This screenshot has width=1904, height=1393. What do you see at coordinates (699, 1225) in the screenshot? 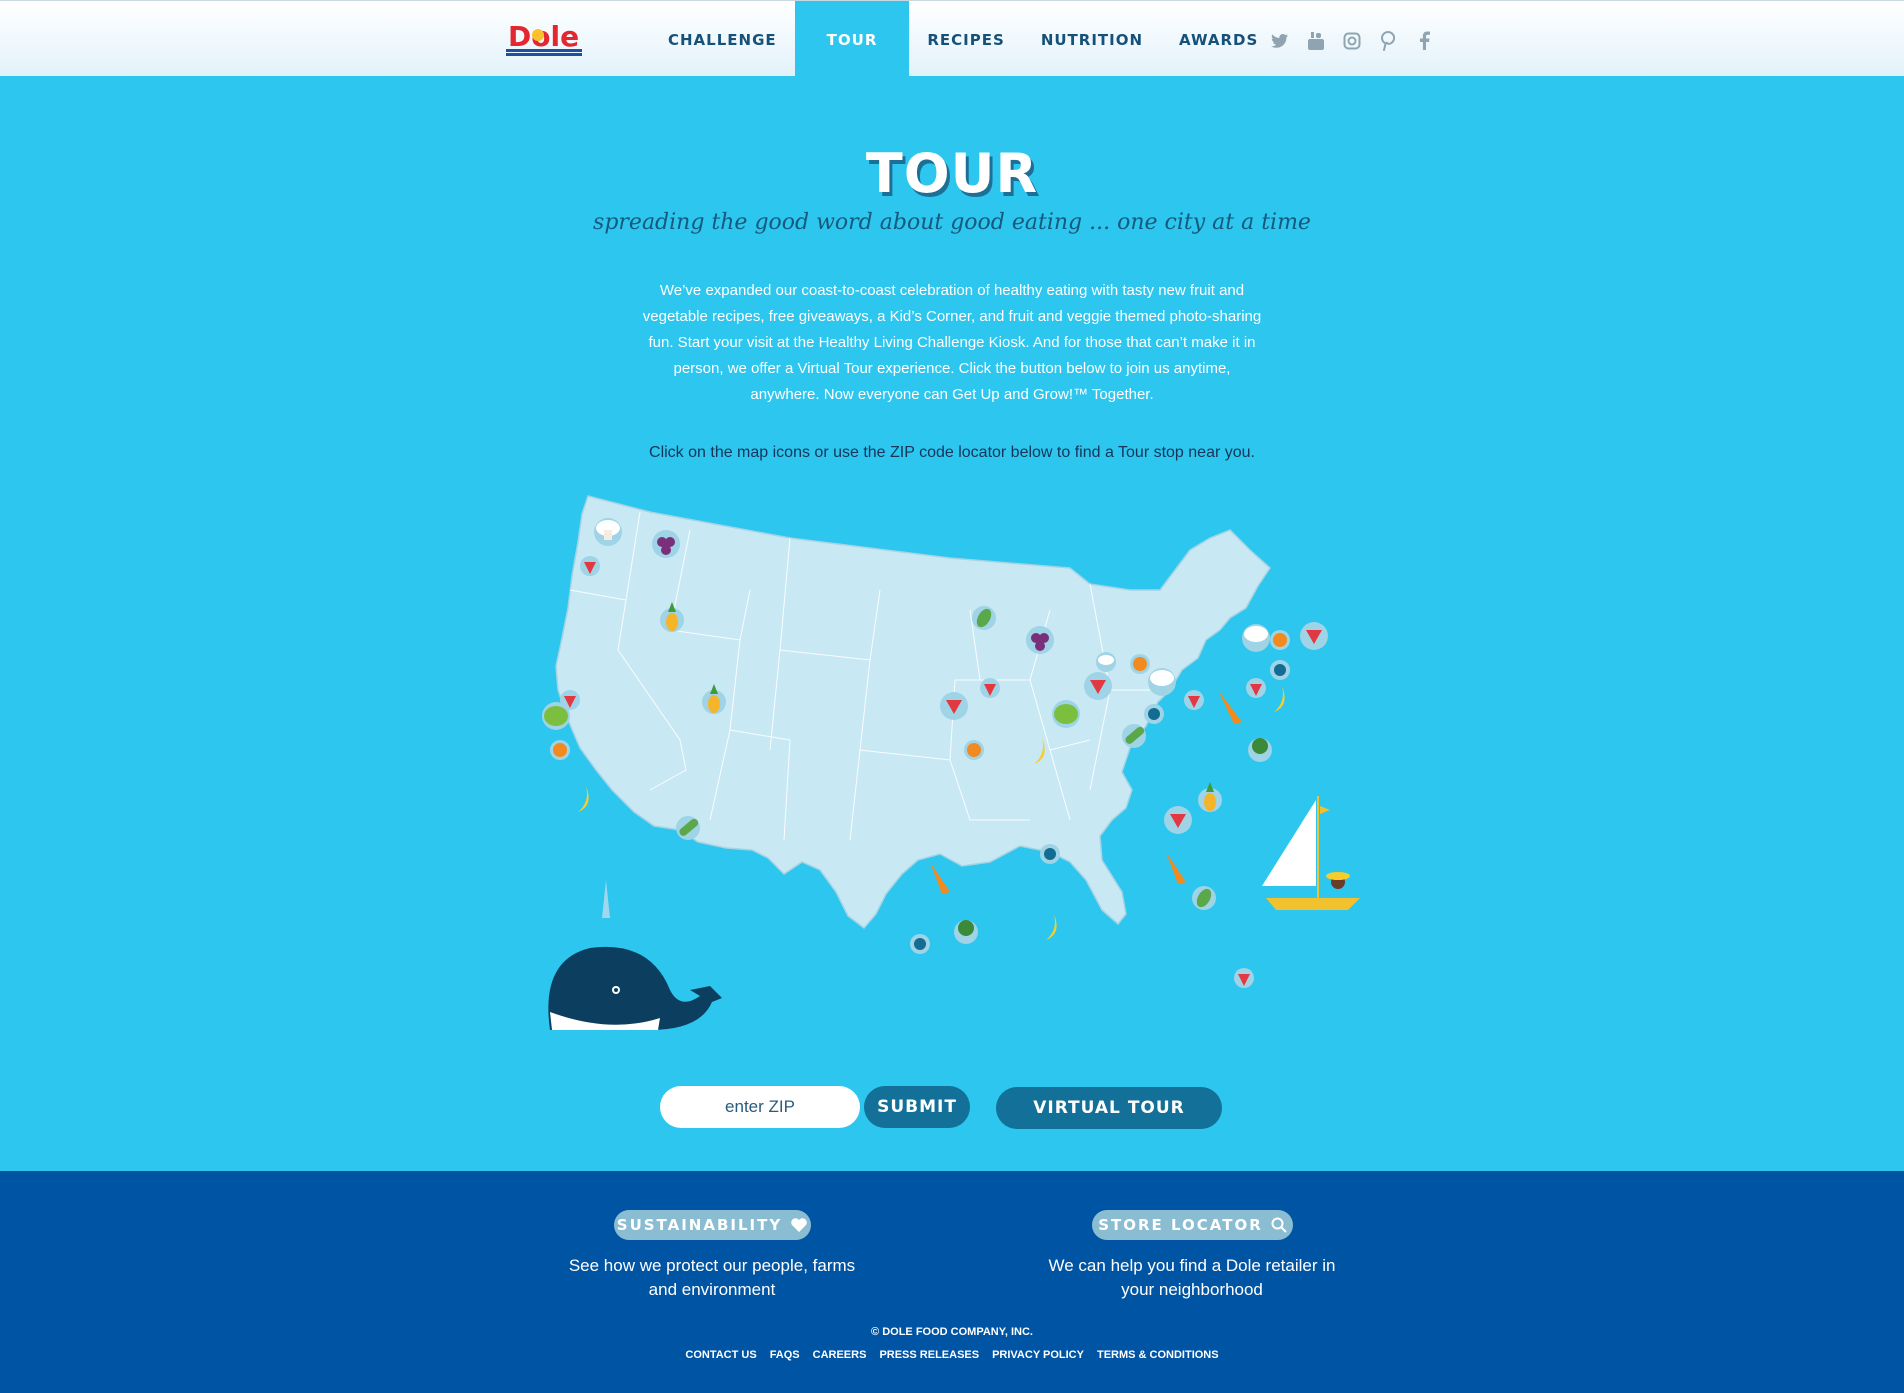
I see `sustainability-label: SUSTAINABILITY` at bounding box center [699, 1225].